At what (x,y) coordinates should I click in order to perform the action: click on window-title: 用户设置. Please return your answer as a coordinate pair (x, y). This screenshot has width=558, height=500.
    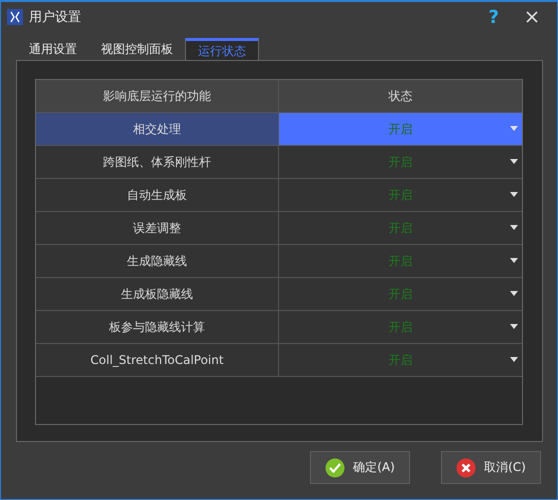
    Looking at the image, I should click on (55, 17).